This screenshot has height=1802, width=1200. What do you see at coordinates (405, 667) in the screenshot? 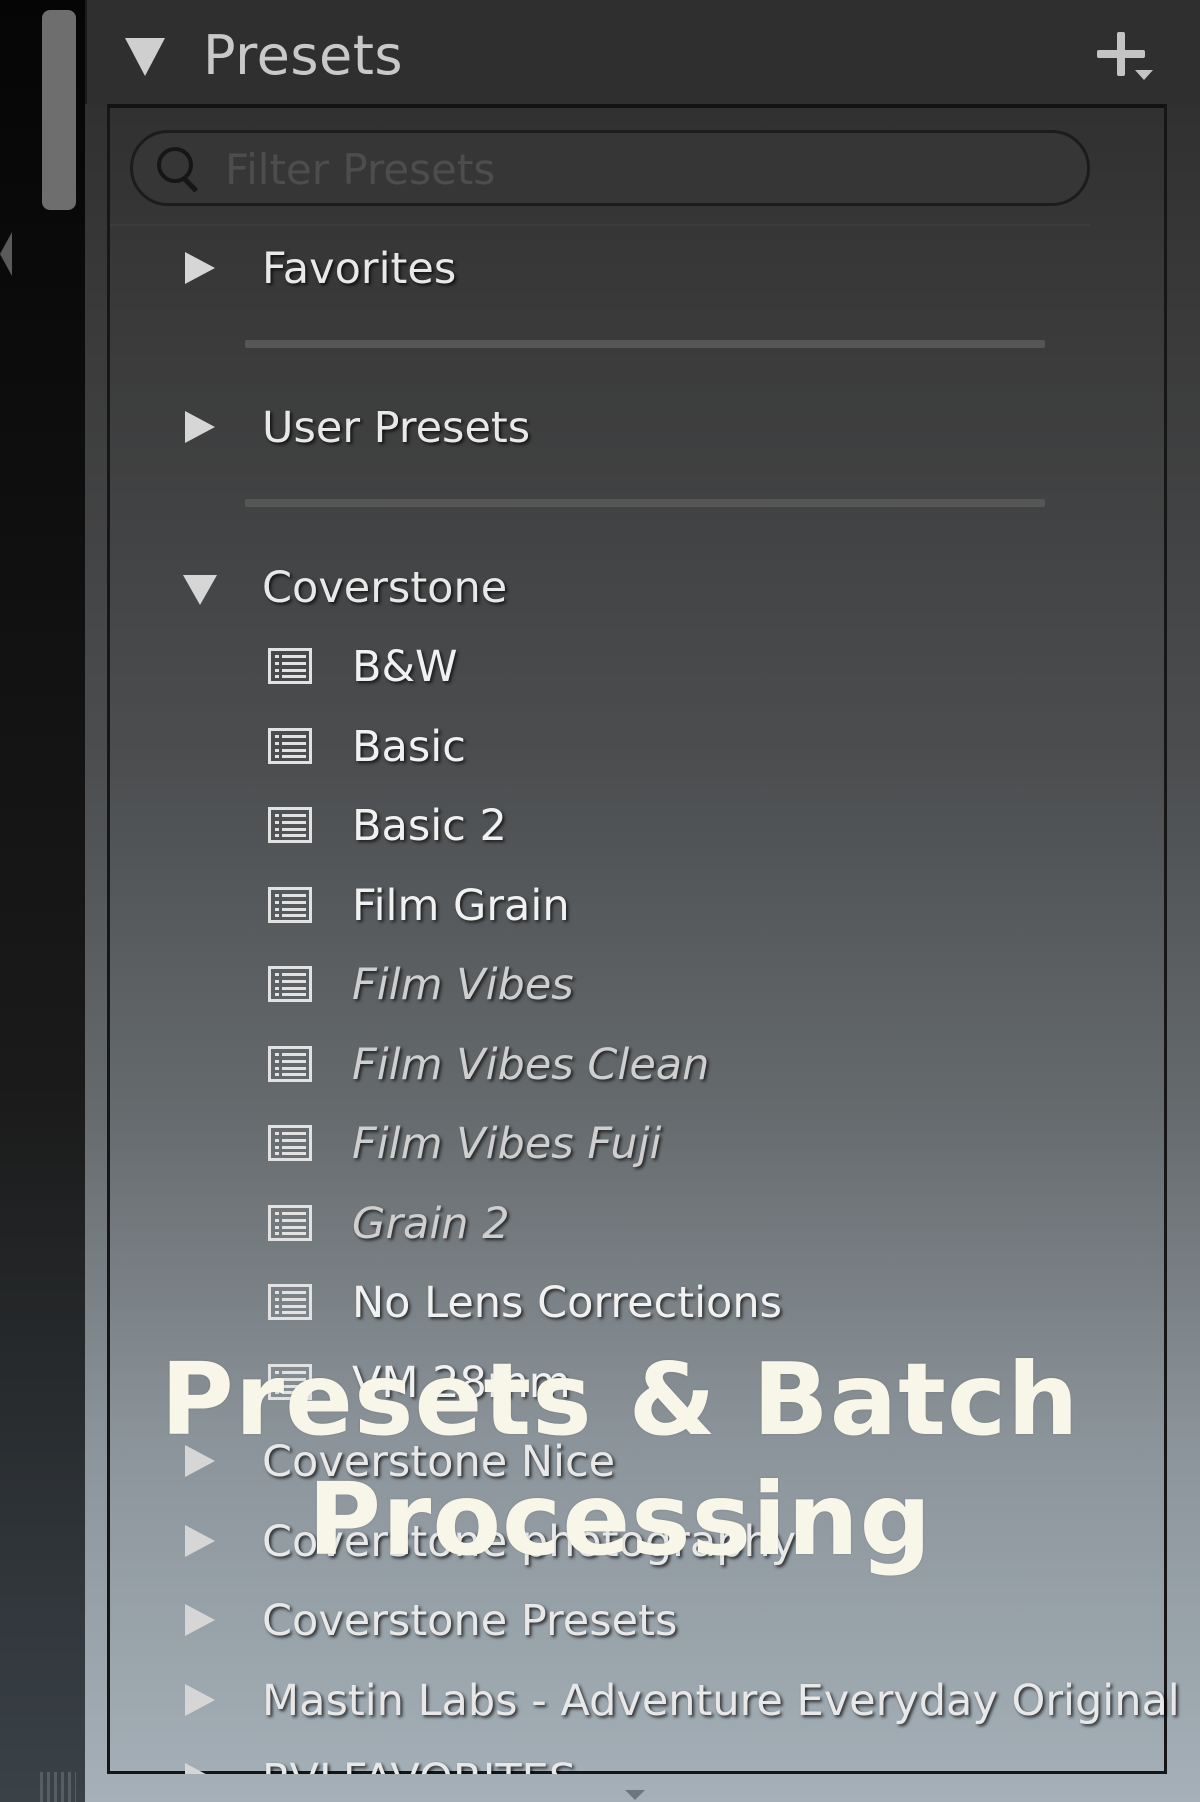
I see `preset-label: B&W` at bounding box center [405, 667].